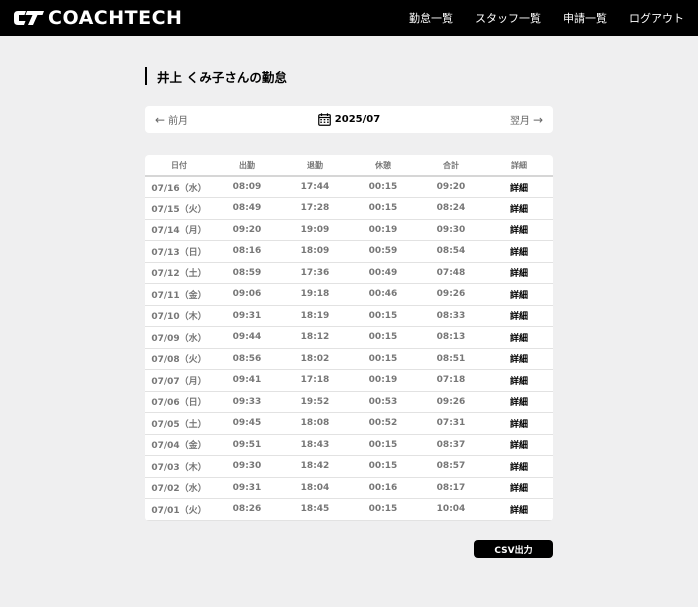  What do you see at coordinates (383, 423) in the screenshot?
I see `break-cell: 00:52` at bounding box center [383, 423].